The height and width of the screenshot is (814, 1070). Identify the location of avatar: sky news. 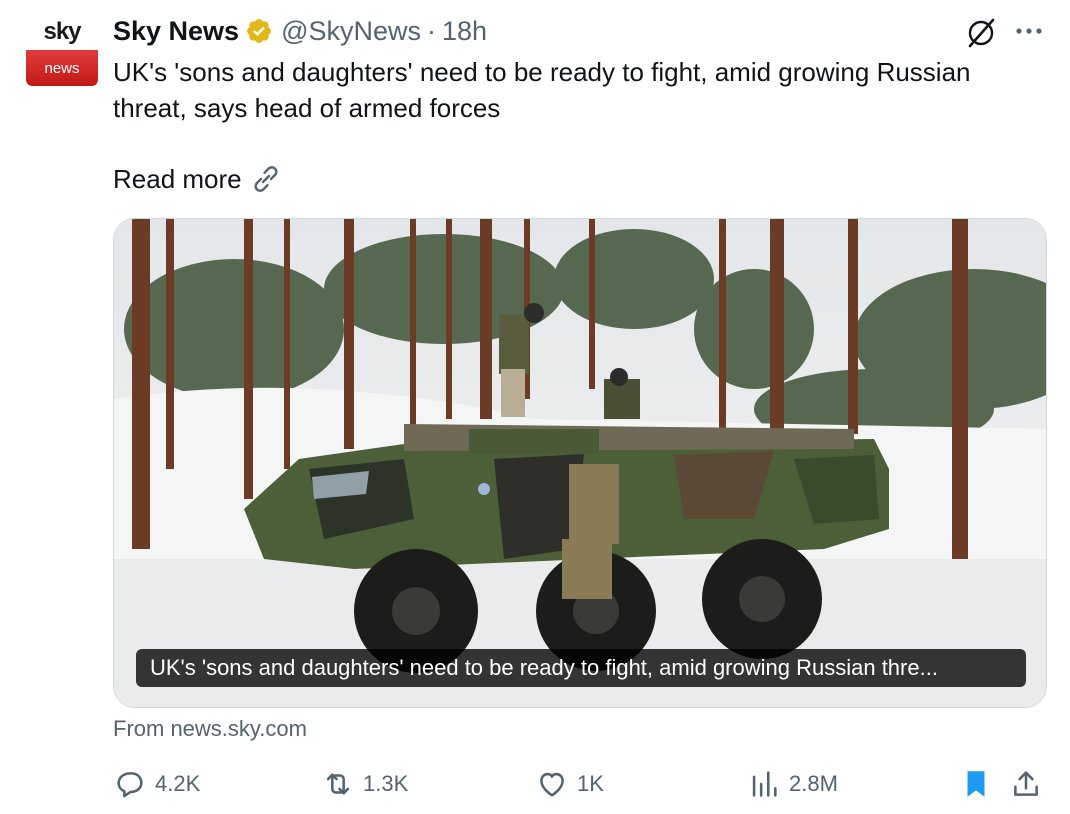
(62, 50).